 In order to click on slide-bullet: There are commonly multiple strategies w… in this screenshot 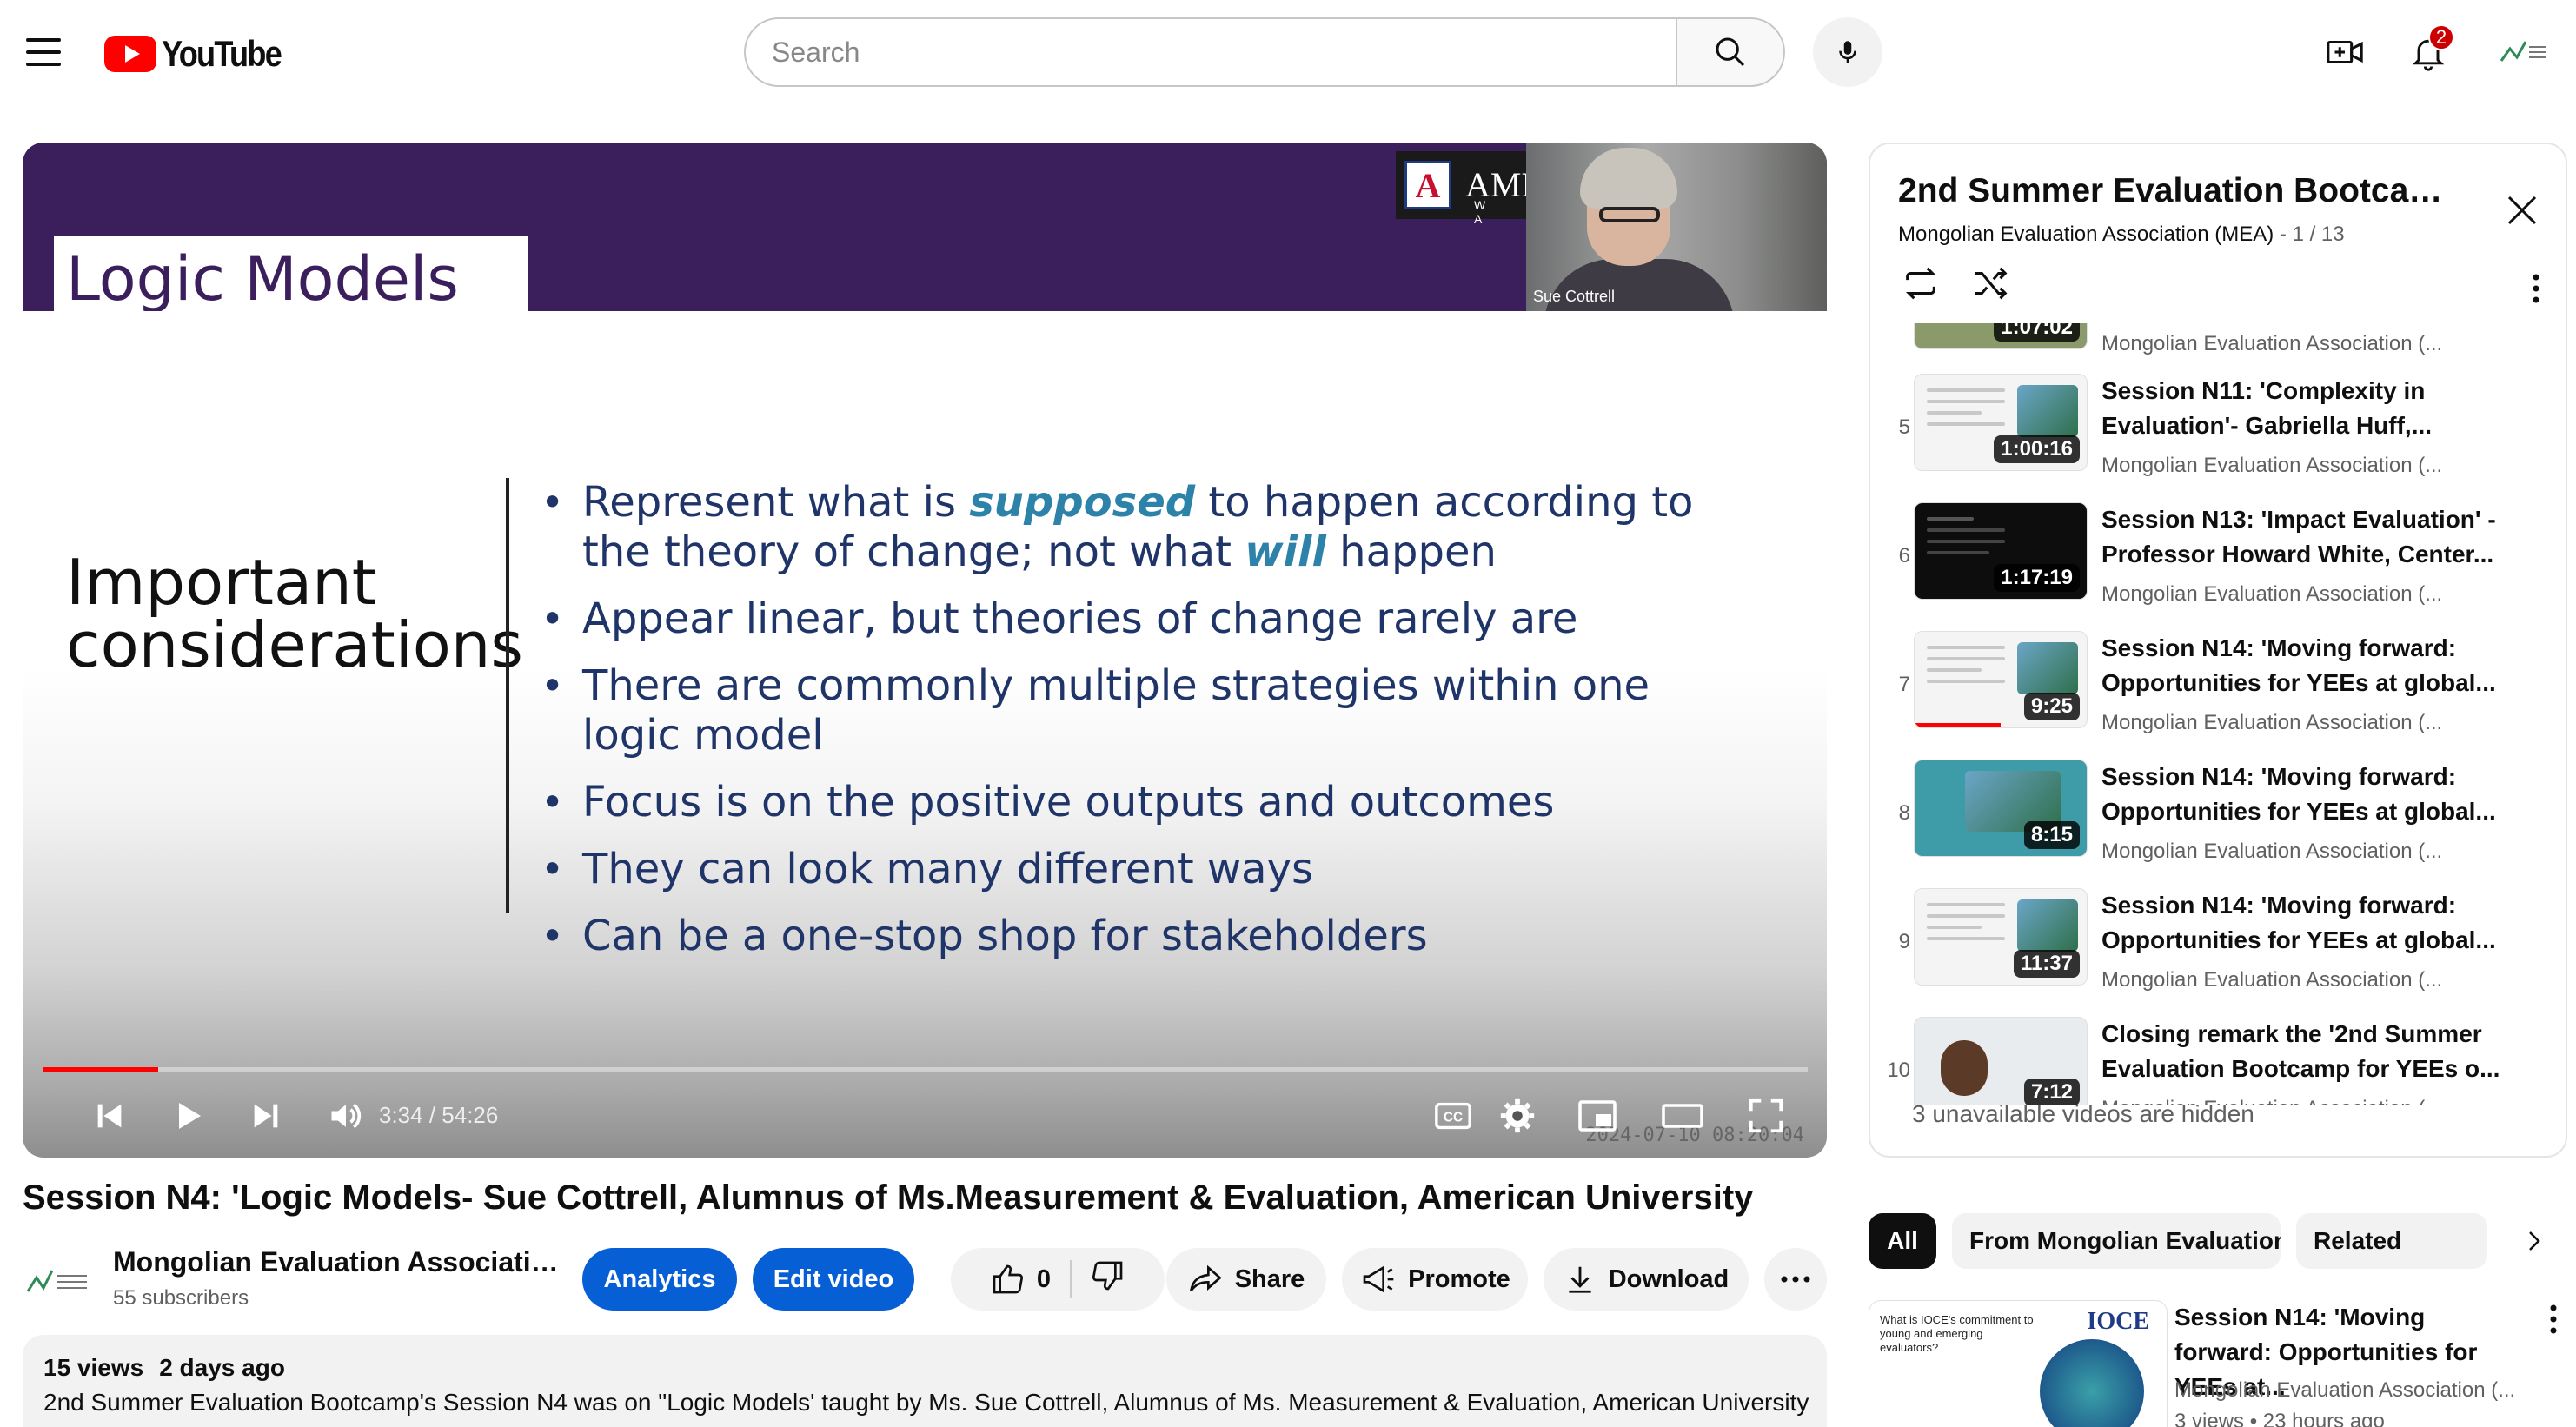, I will do `click(1149, 710)`.